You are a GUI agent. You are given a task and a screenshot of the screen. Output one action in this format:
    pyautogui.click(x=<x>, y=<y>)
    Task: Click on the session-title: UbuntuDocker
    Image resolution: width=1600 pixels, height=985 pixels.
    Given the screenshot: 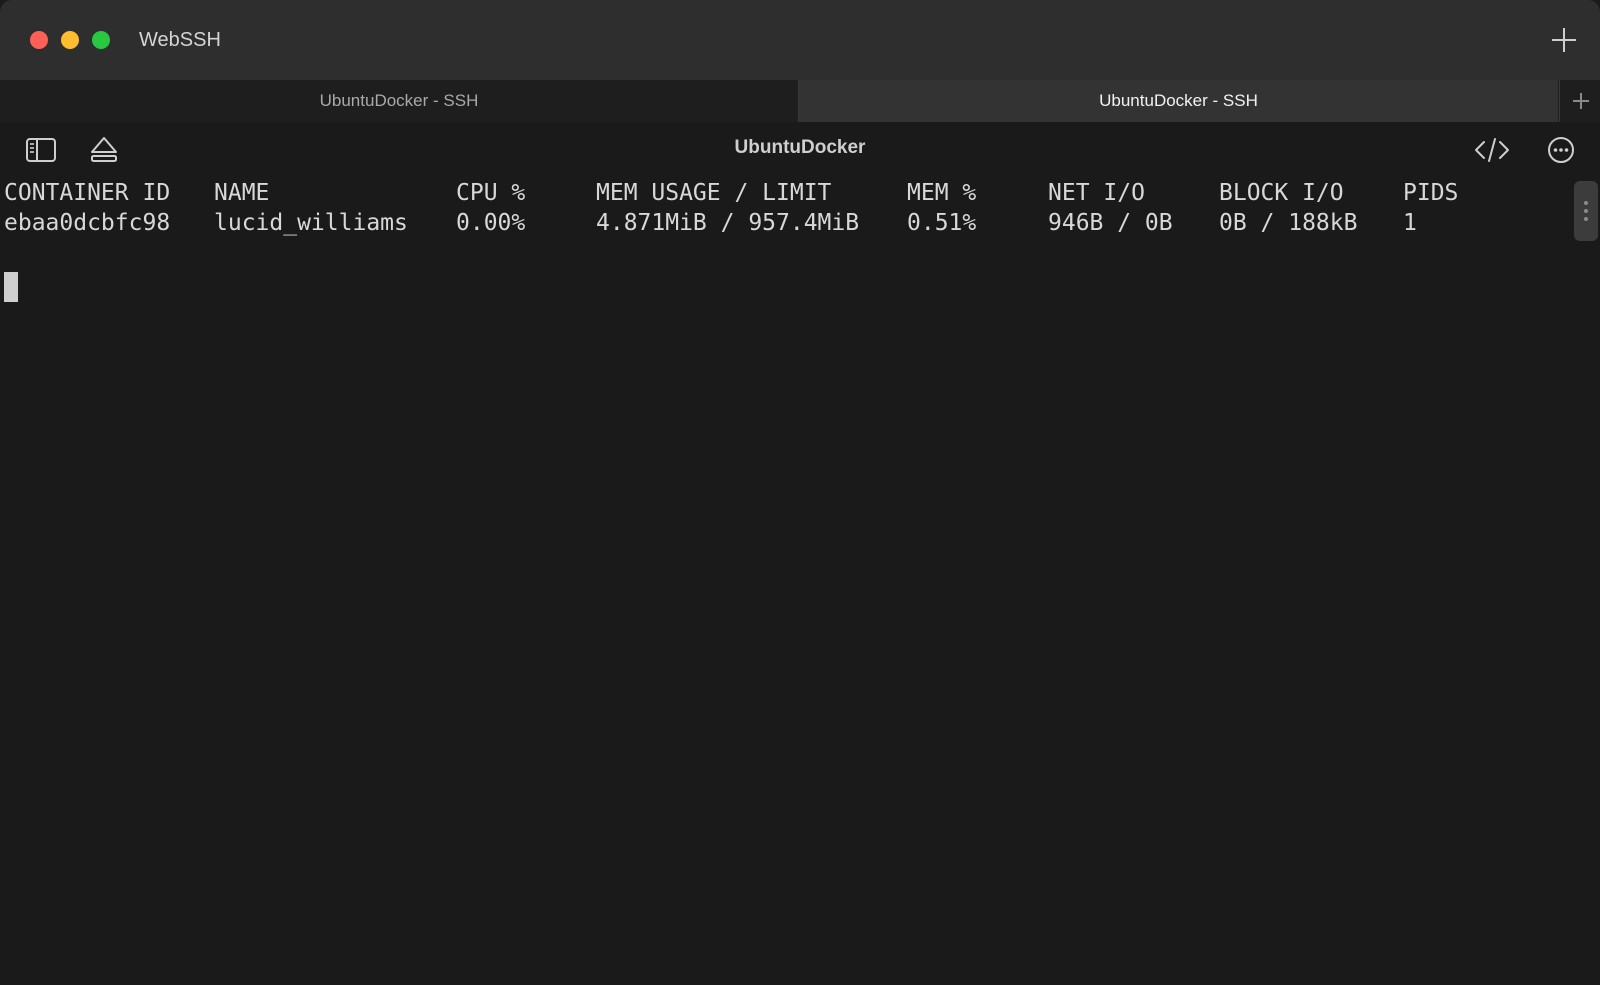 What is the action you would take?
    pyautogui.click(x=800, y=147)
    